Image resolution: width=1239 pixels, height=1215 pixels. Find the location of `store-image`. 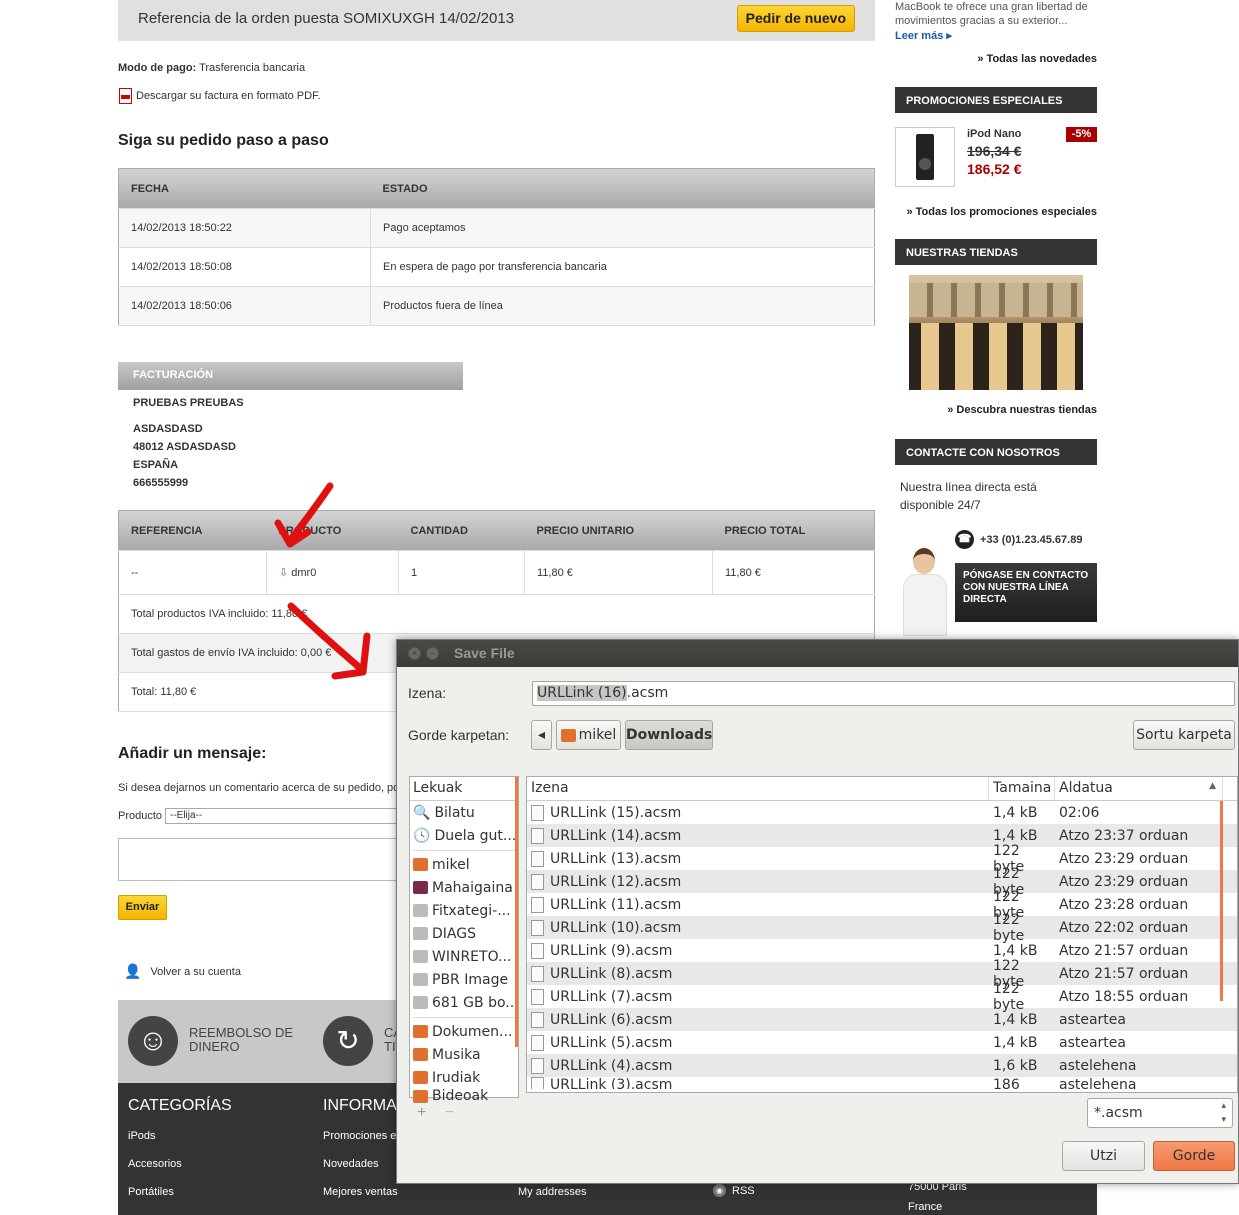

store-image is located at coordinates (996, 332).